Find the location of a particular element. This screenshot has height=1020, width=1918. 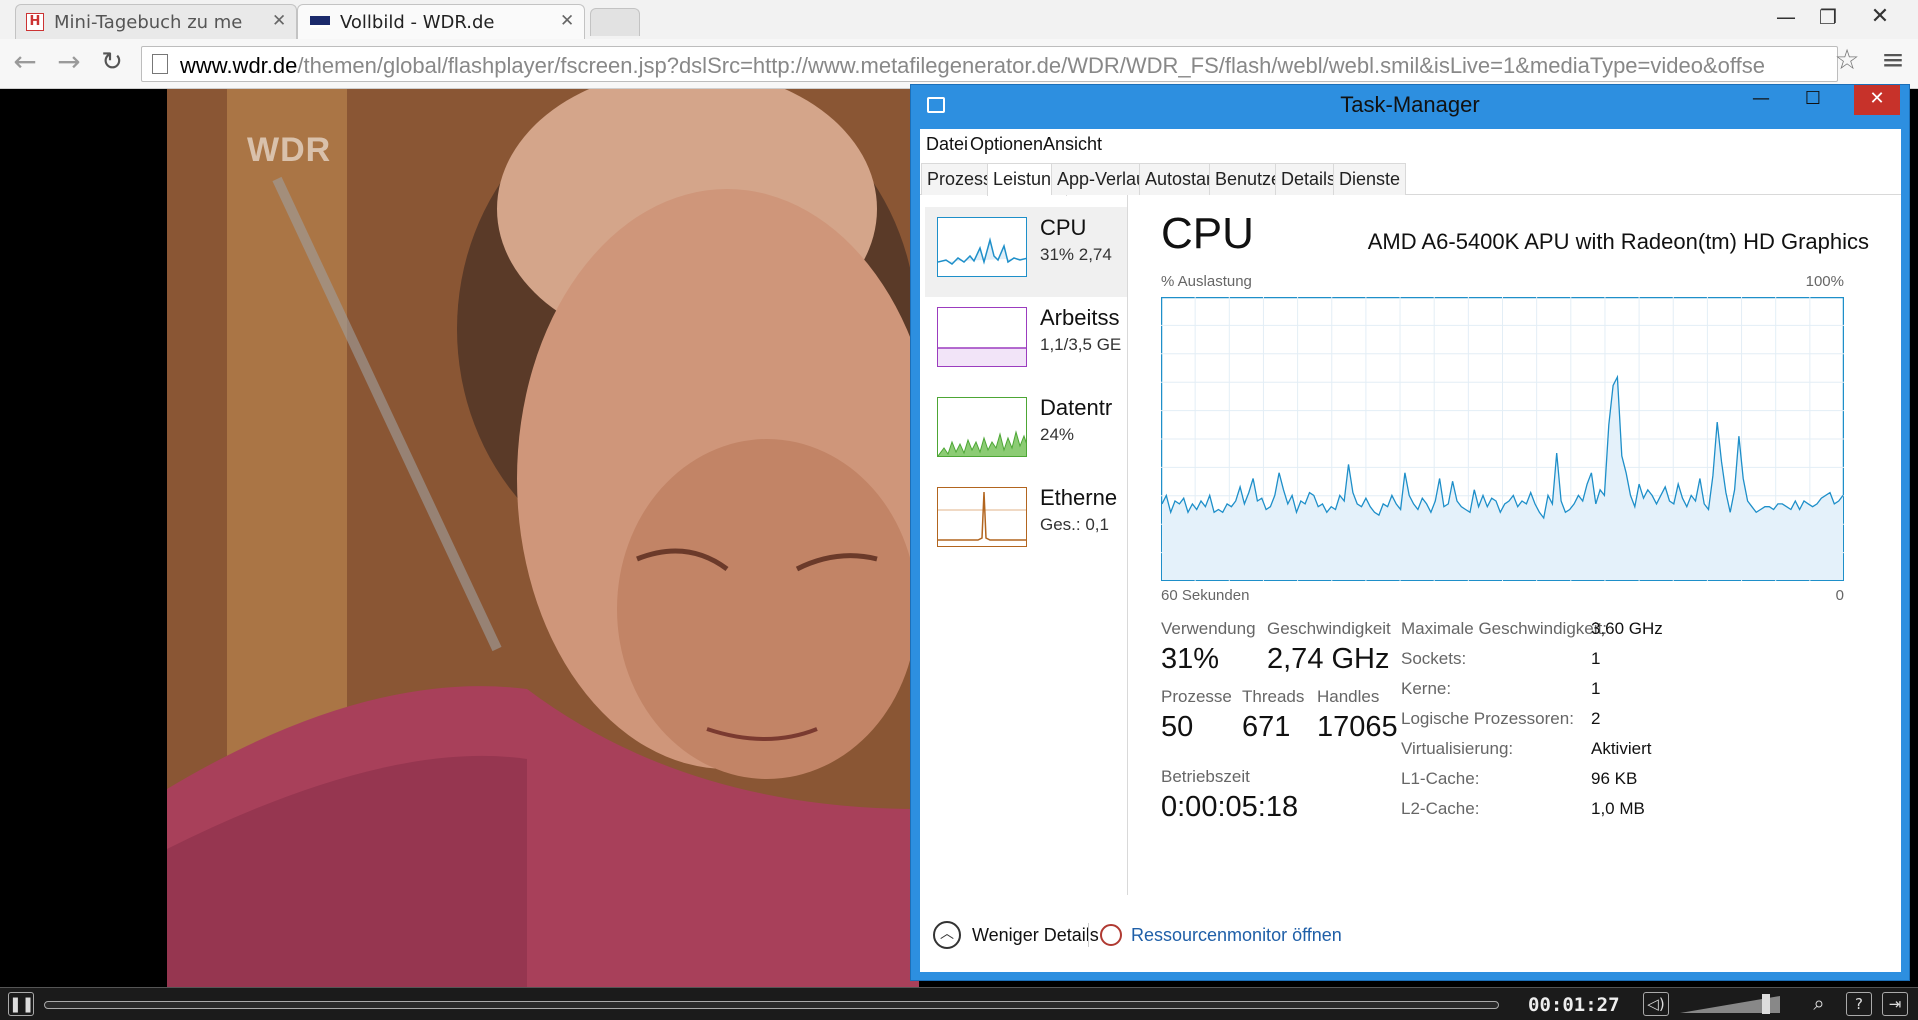

wdr-favicon is located at coordinates (320, 22).